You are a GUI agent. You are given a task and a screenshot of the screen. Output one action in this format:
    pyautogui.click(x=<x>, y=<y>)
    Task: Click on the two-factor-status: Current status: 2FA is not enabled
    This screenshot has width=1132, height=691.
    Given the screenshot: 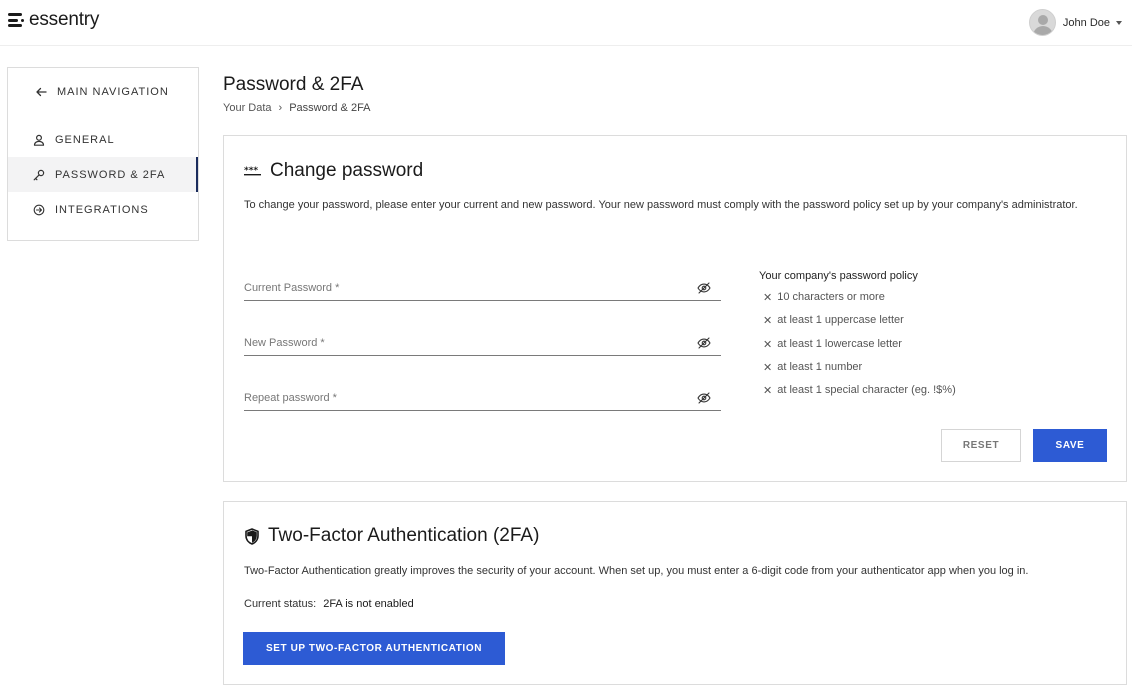 What is the action you would take?
    pyautogui.click(x=329, y=604)
    